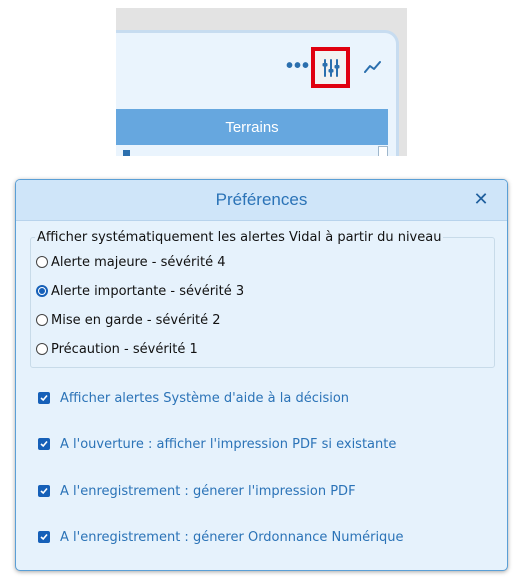 Image resolution: width=522 pixels, height=584 pixels. Describe the element at coordinates (148, 291) in the screenshot. I see `radio-label: Alerte importante - sévérité 3` at that location.